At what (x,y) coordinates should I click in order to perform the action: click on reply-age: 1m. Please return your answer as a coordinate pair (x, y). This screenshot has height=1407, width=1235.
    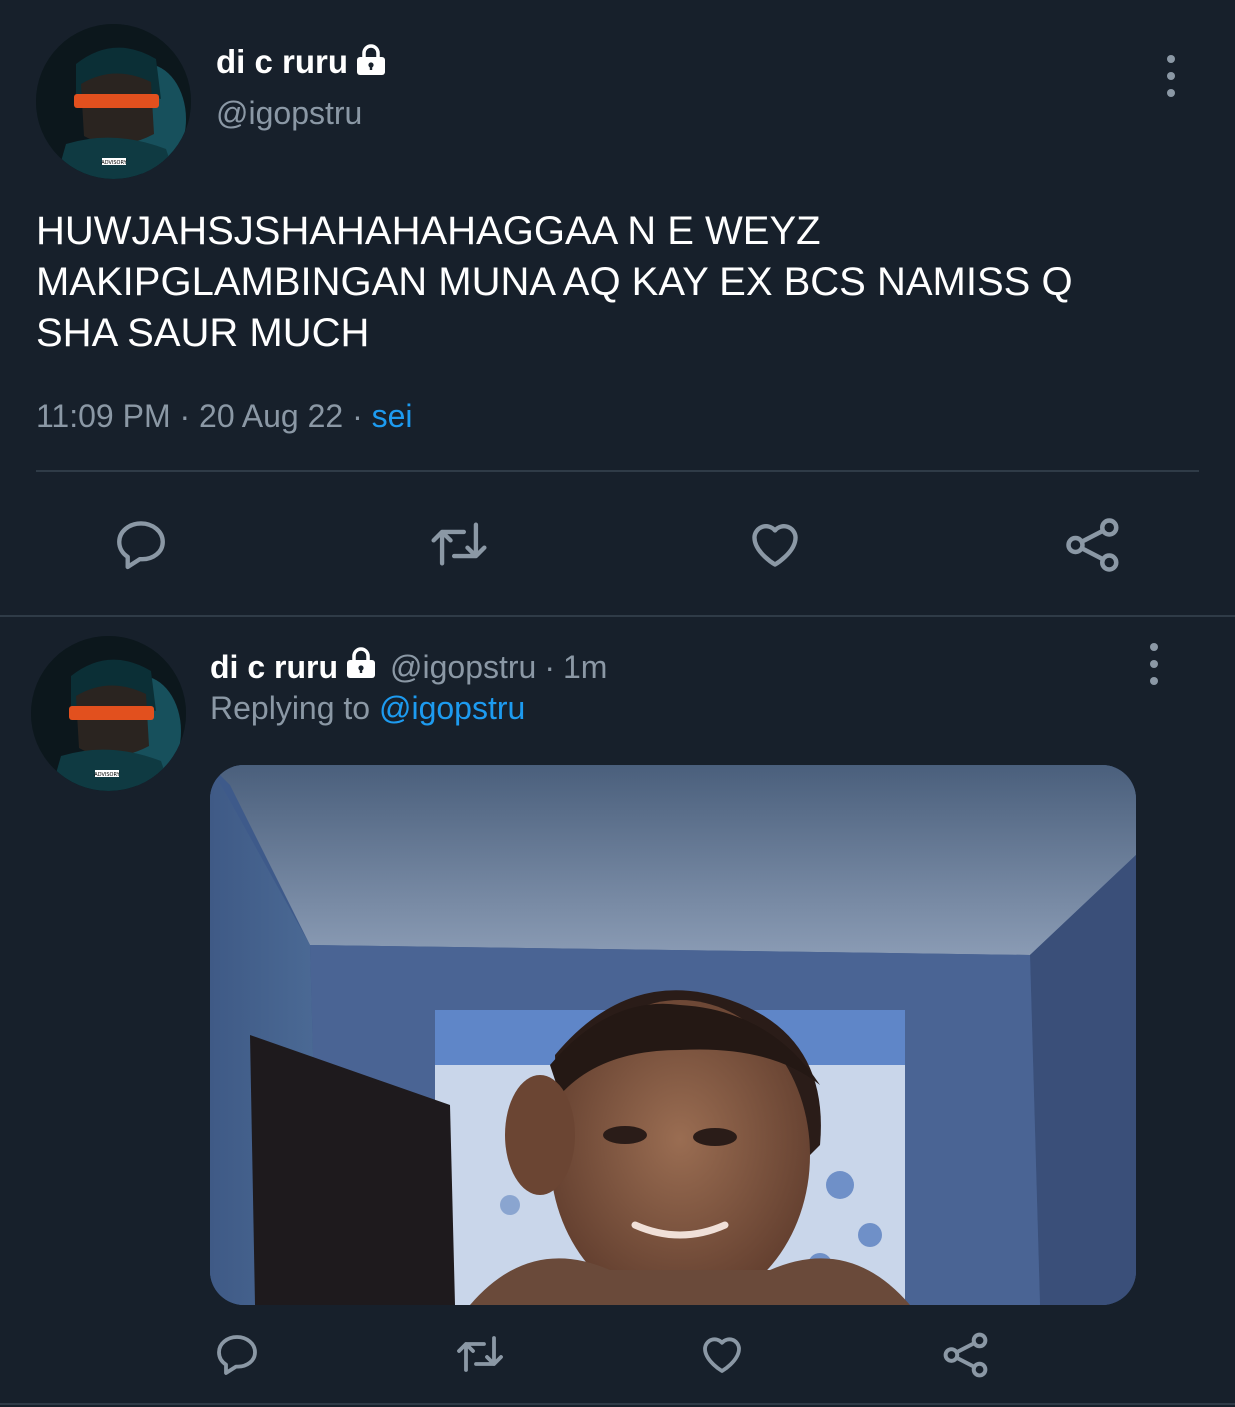
    Looking at the image, I should click on (585, 667).